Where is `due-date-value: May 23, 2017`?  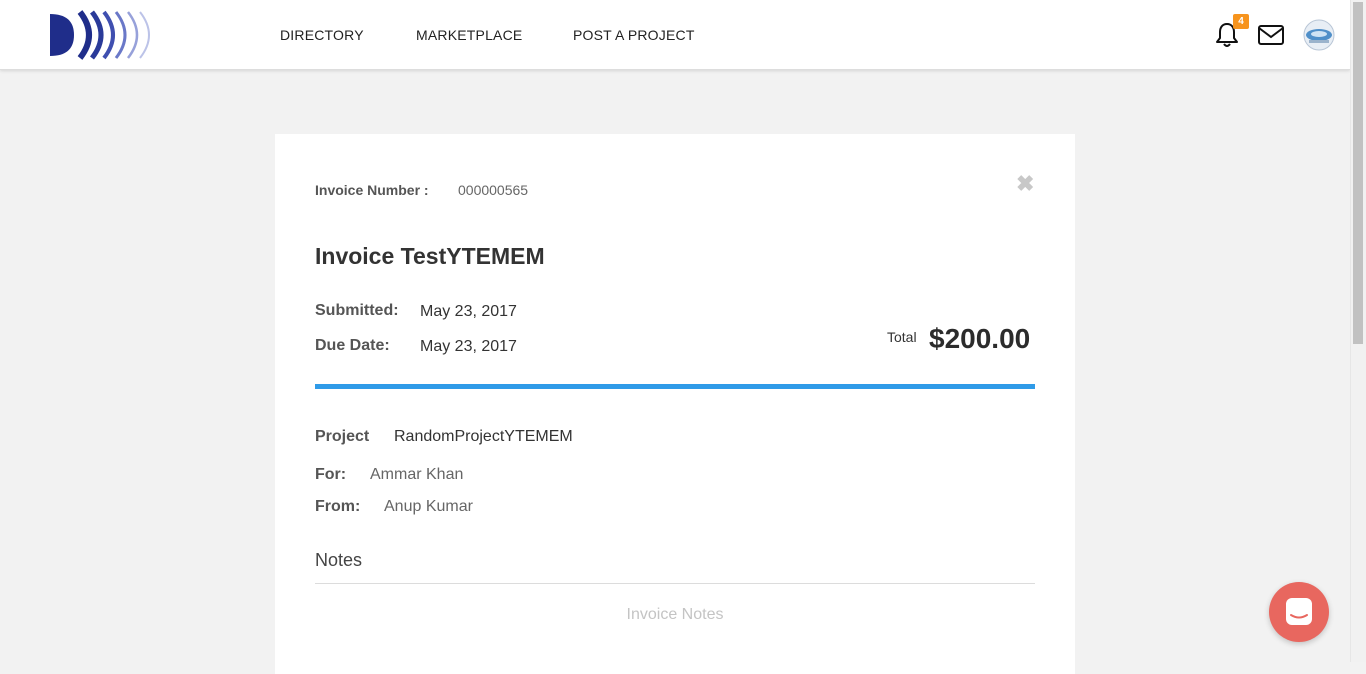 due-date-value: May 23, 2017 is located at coordinates (468, 346).